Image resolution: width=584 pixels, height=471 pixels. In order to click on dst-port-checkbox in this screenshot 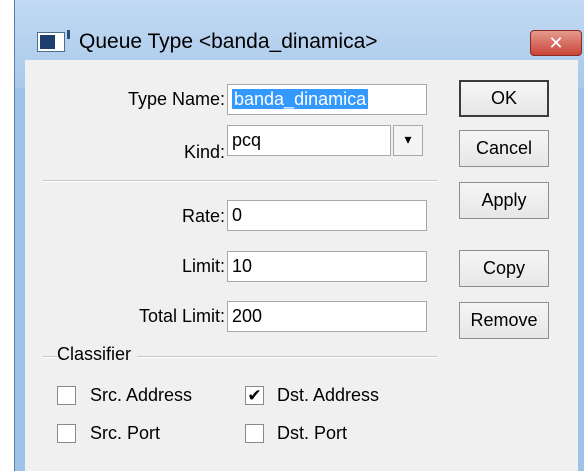, I will do `click(254, 433)`.